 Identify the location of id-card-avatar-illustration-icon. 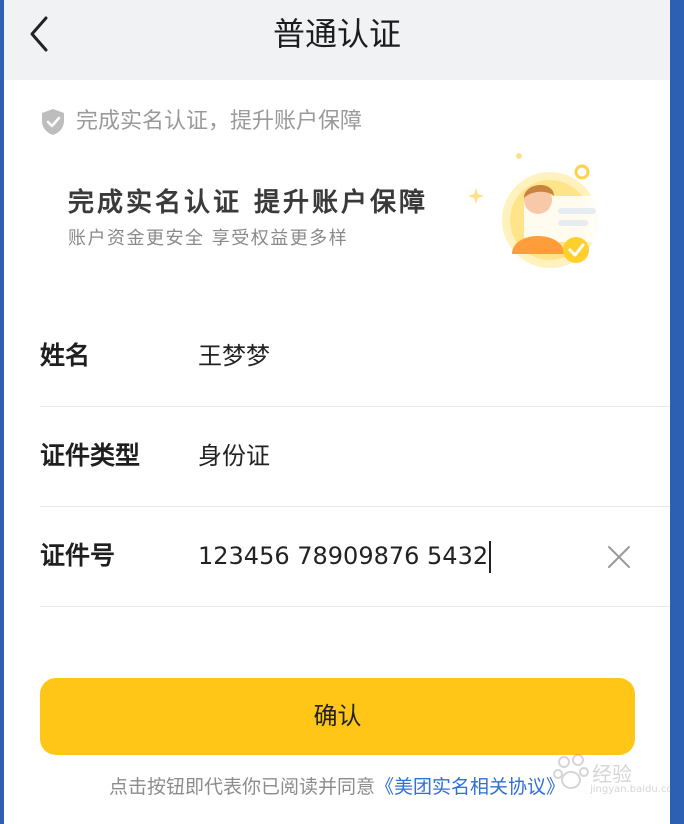
(536, 210).